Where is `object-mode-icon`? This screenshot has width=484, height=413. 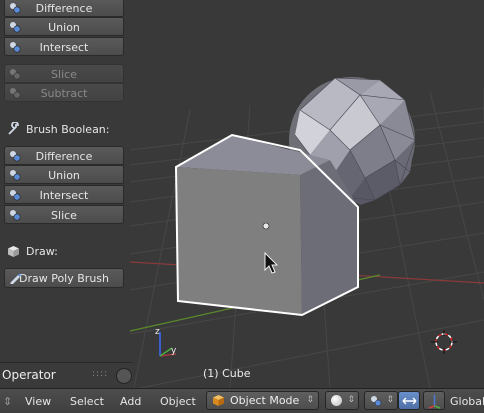
object-mode-icon is located at coordinates (218, 400).